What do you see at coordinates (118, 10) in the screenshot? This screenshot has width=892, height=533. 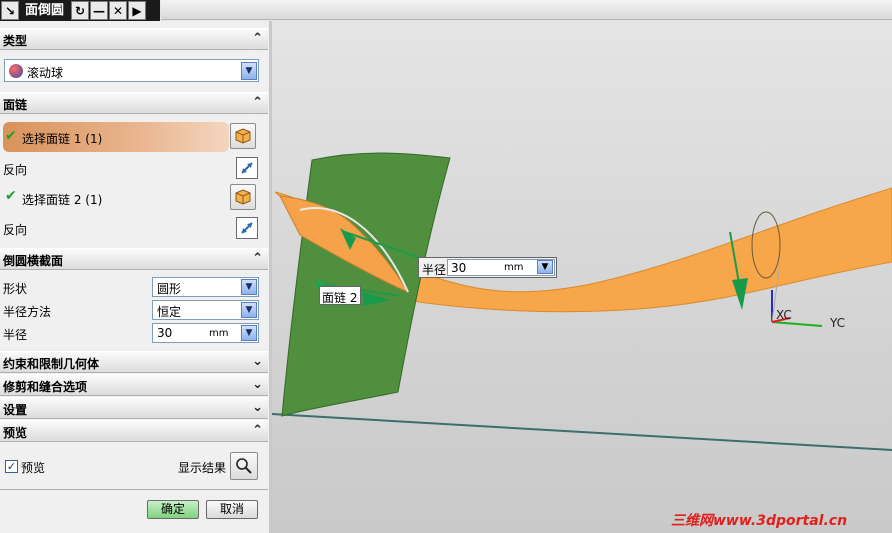 I see `close-icon: ✕` at bounding box center [118, 10].